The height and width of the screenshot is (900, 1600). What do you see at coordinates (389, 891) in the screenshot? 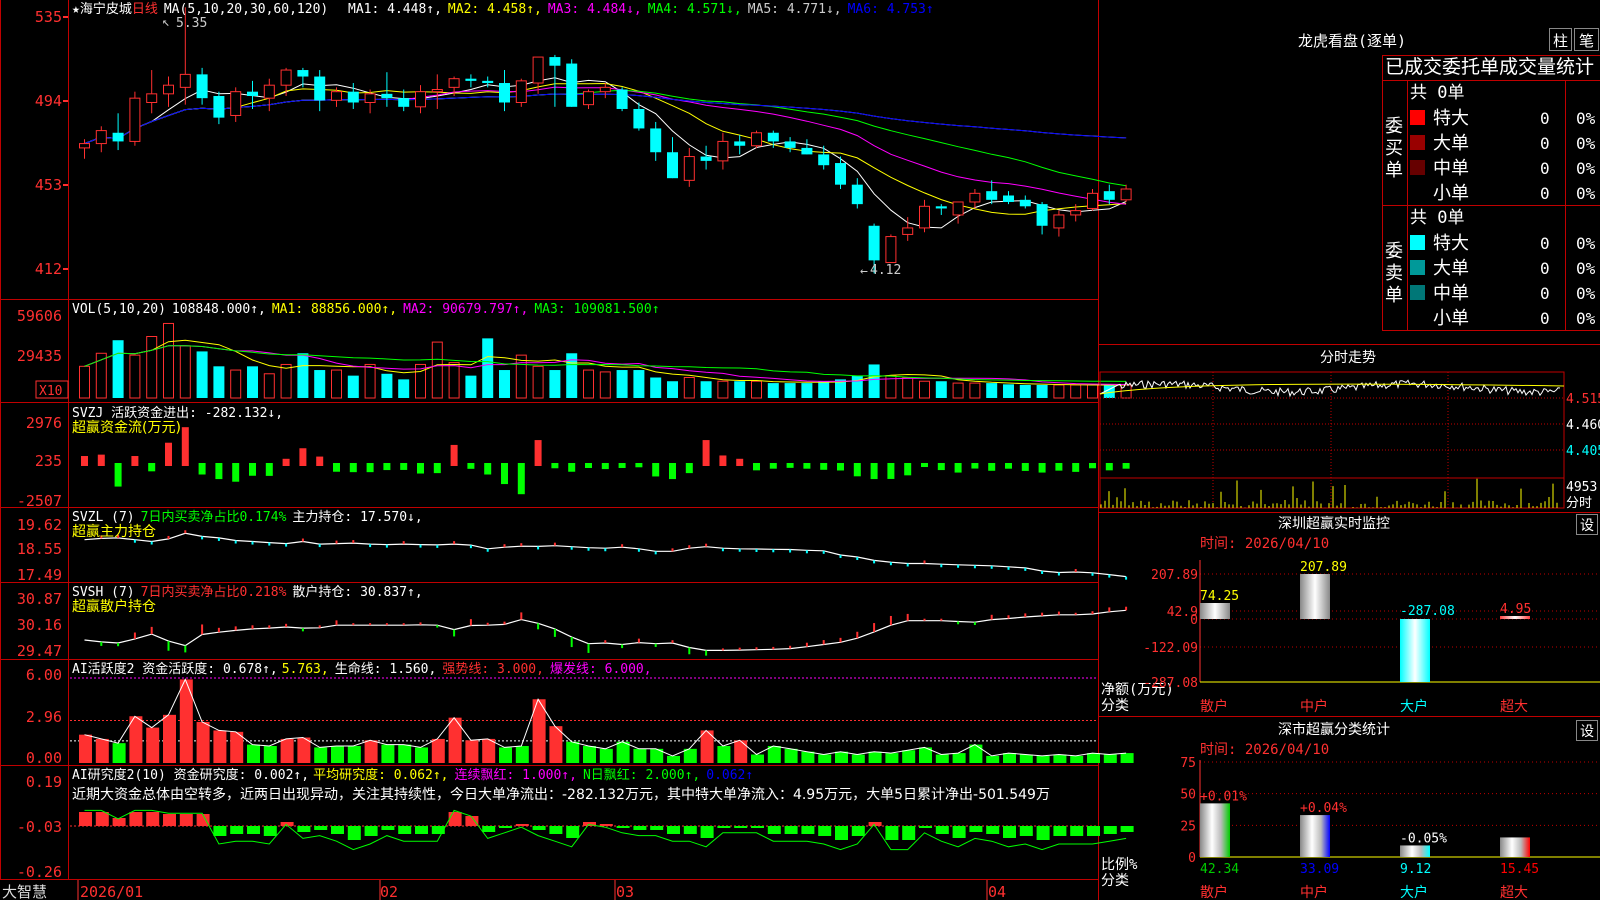
I see `x-axis-label: 02` at bounding box center [389, 891].